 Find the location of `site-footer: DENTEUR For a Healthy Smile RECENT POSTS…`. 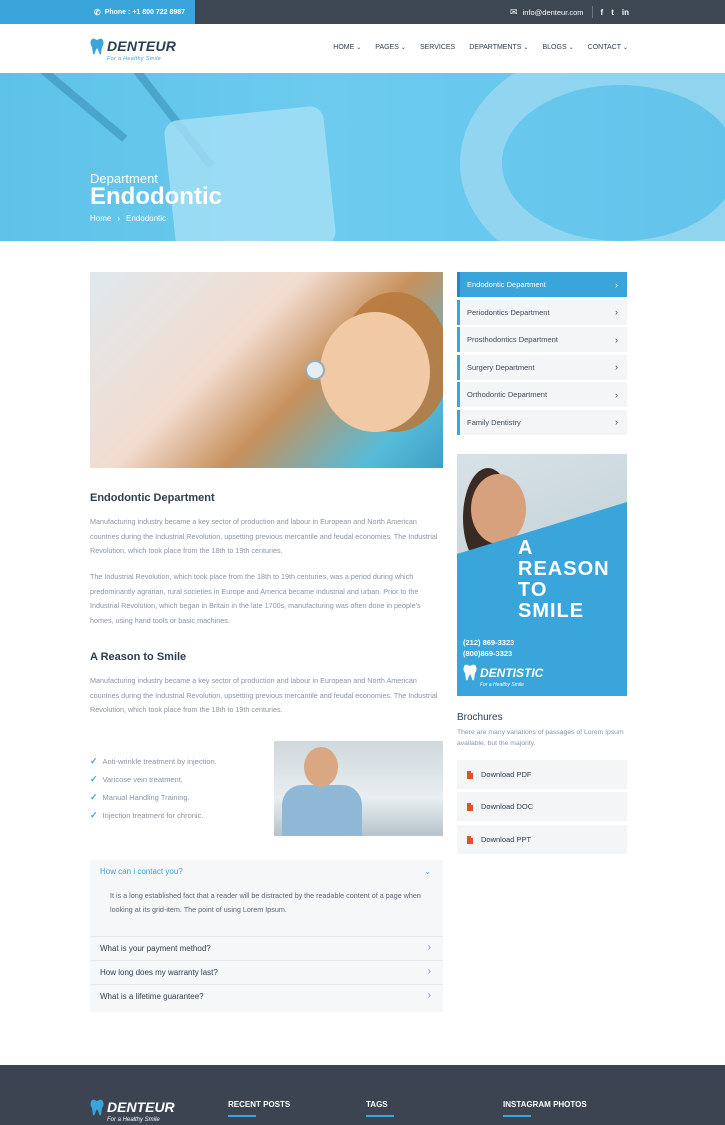

site-footer: DENTEUR For a Healthy Smile RECENT POSTS… is located at coordinates (362, 1095).